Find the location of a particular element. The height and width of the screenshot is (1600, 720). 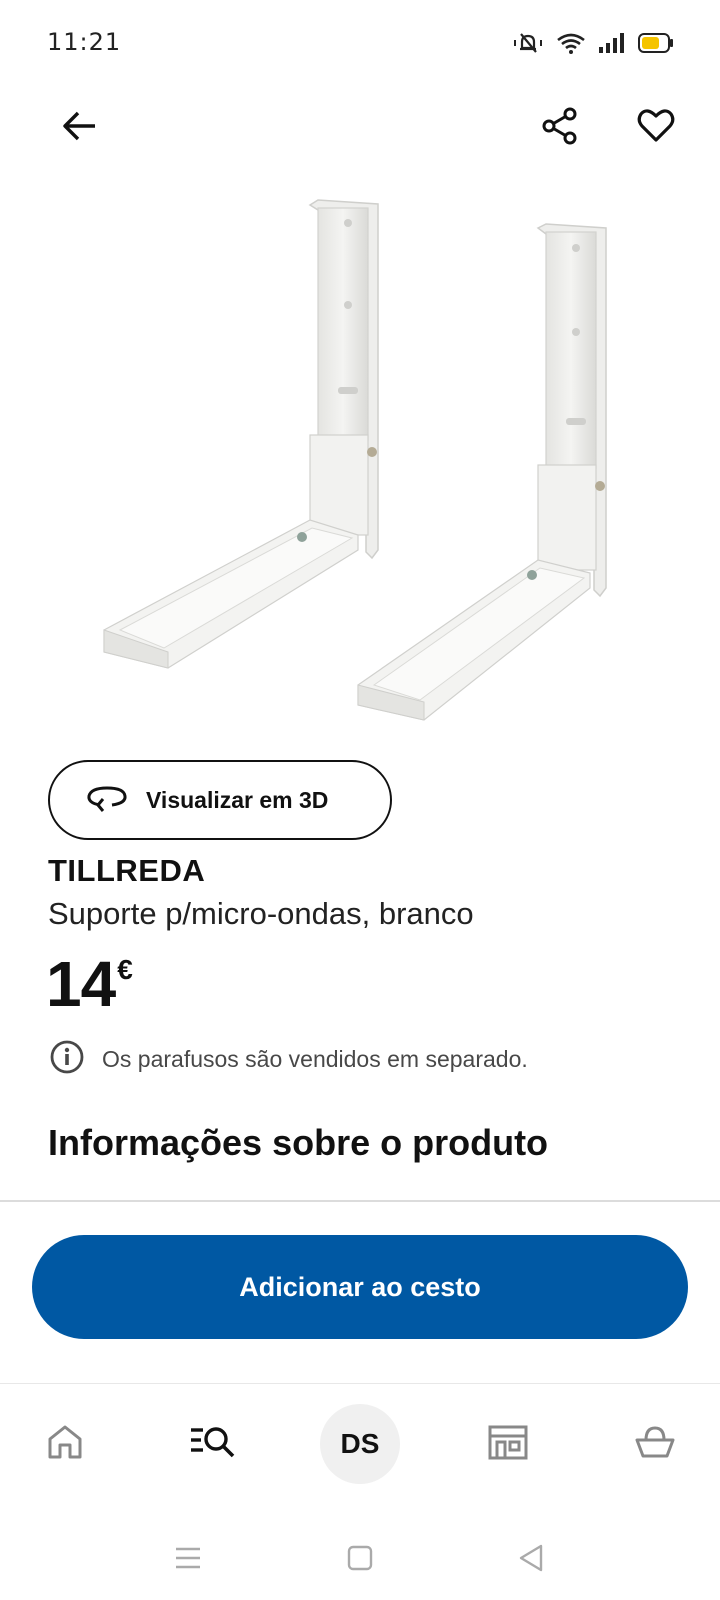

right-bracket is located at coordinates (482, 472).